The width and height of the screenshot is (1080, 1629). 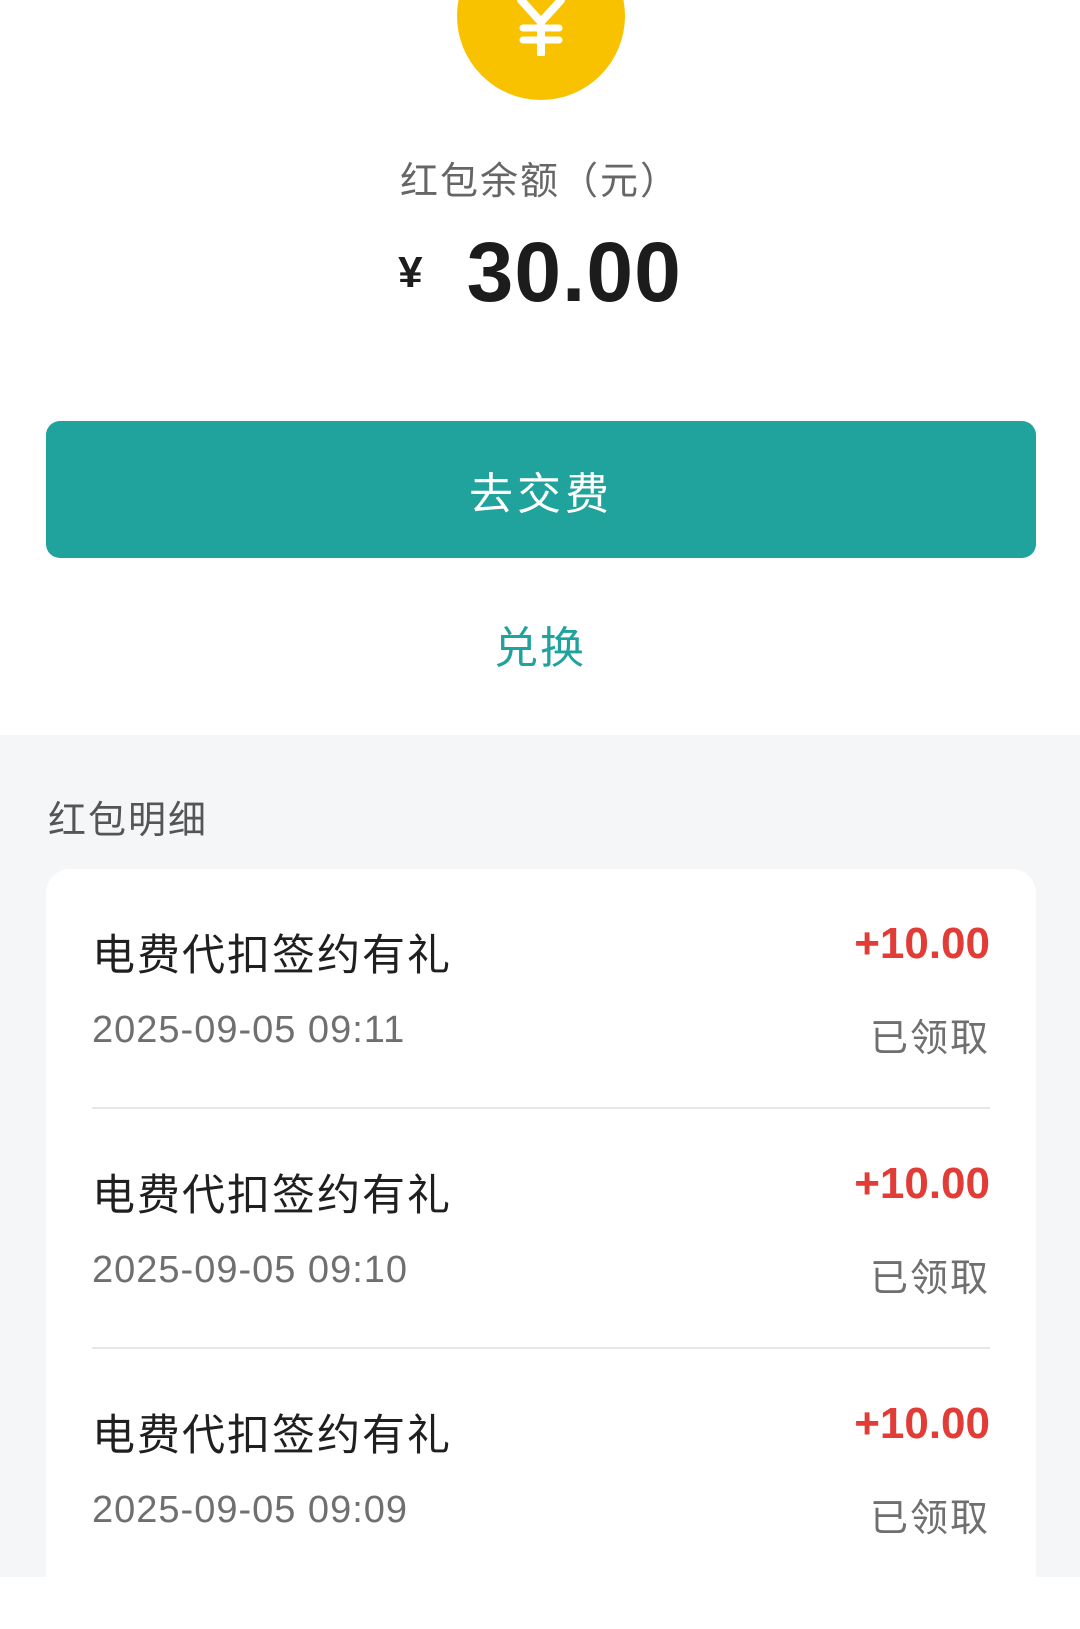 What do you see at coordinates (410, 272) in the screenshot?
I see `currency-symbol: ¥` at bounding box center [410, 272].